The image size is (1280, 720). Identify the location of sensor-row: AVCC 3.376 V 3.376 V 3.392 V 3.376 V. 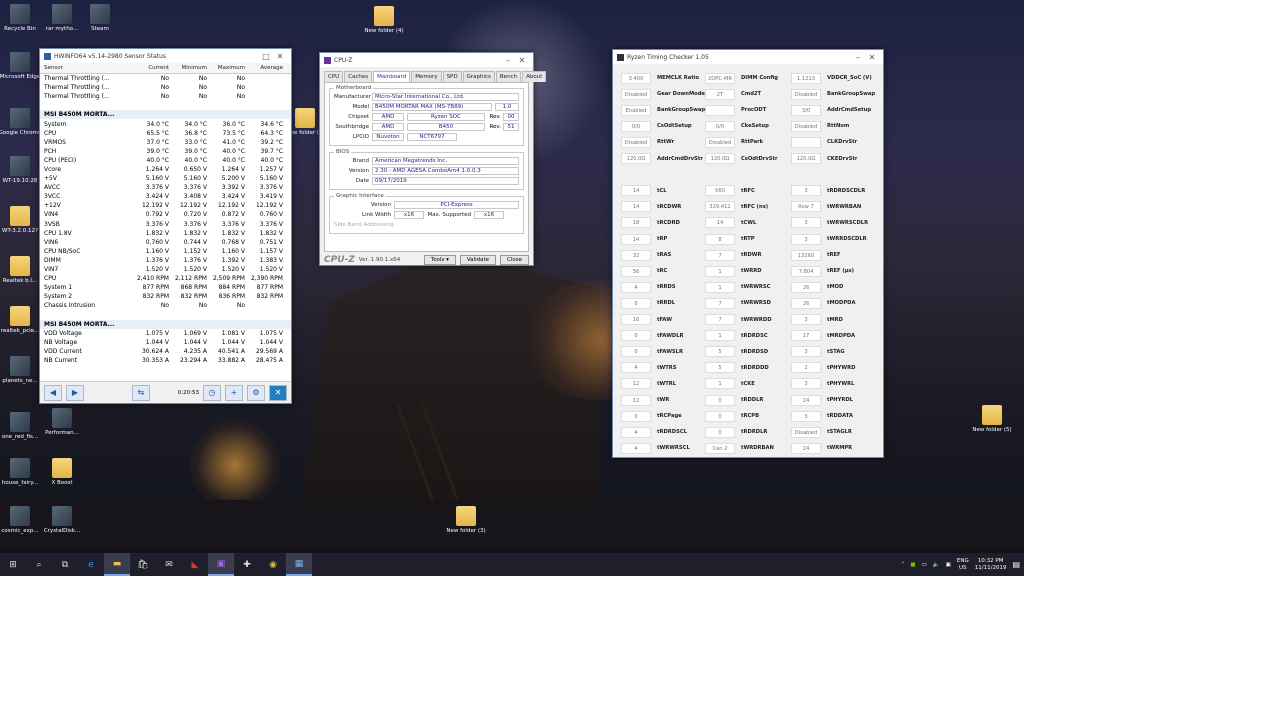
(165, 187).